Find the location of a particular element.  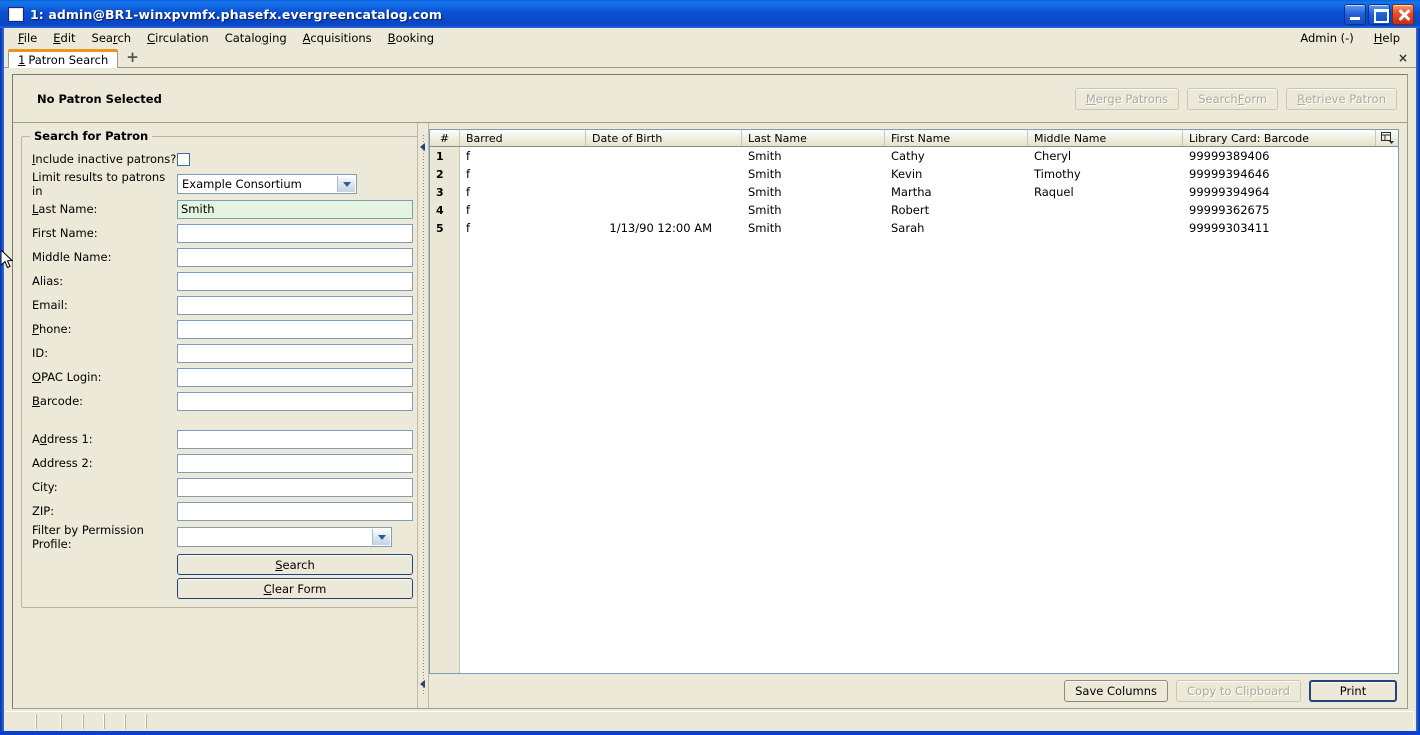

save-columns-button: Save Columns is located at coordinates (1116, 691).